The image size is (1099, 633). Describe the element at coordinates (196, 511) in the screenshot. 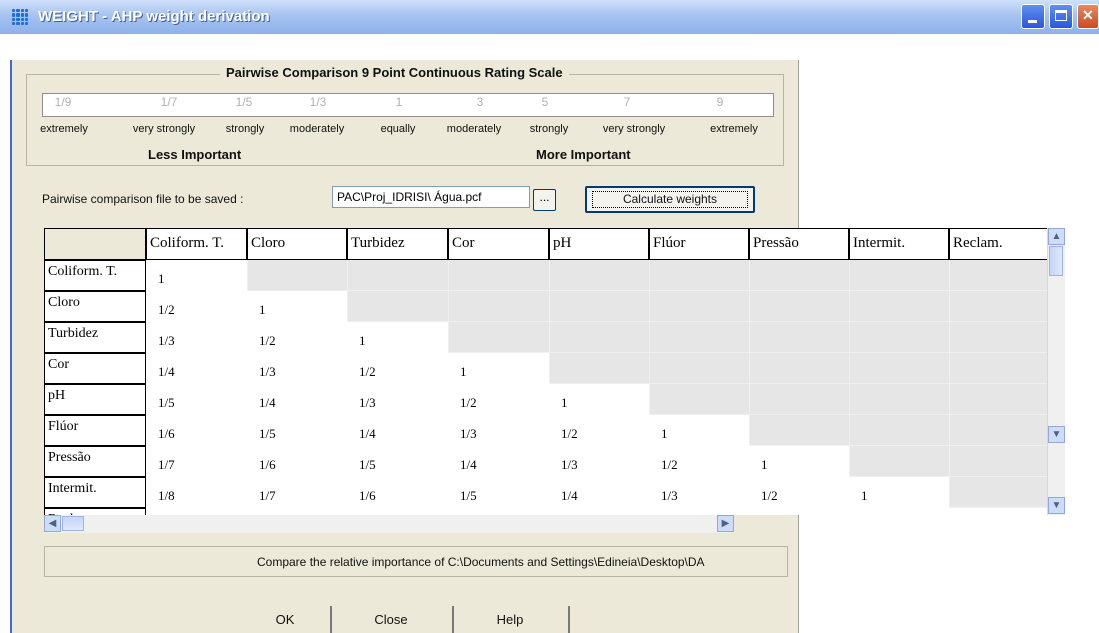

I see `matrix-cell: 1/9` at that location.